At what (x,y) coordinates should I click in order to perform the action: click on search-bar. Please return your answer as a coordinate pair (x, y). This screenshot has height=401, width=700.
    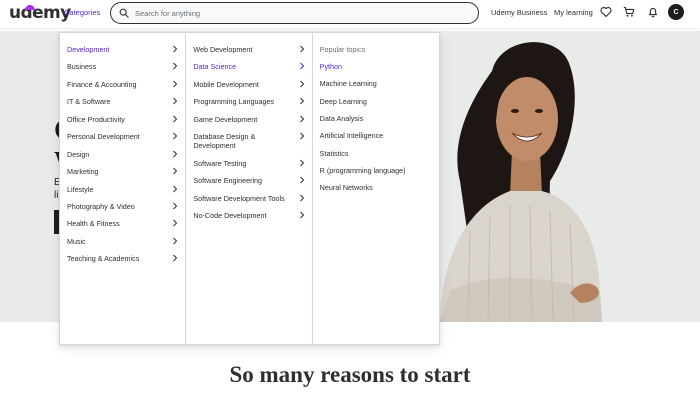
    Looking at the image, I should click on (294, 13).